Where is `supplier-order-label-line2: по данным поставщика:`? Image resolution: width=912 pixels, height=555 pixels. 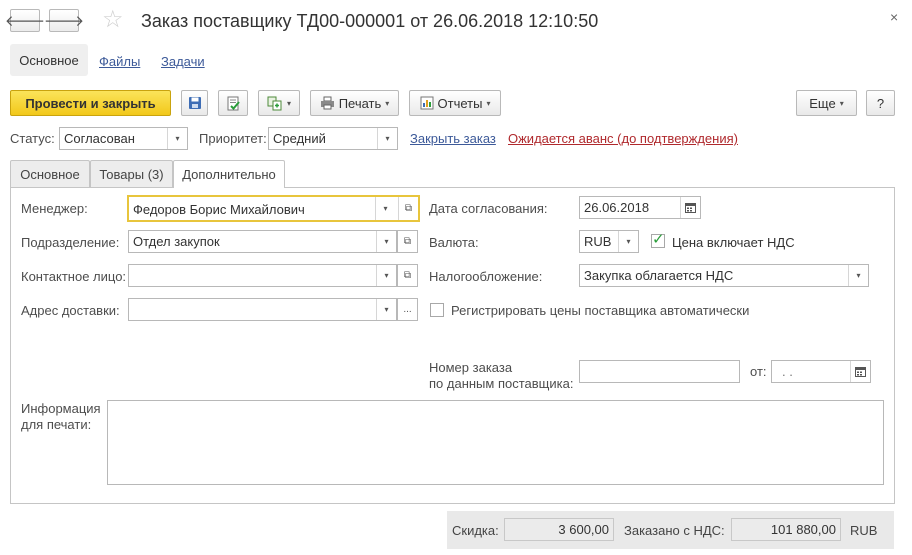 supplier-order-label-line2: по данным поставщика: is located at coordinates (501, 383).